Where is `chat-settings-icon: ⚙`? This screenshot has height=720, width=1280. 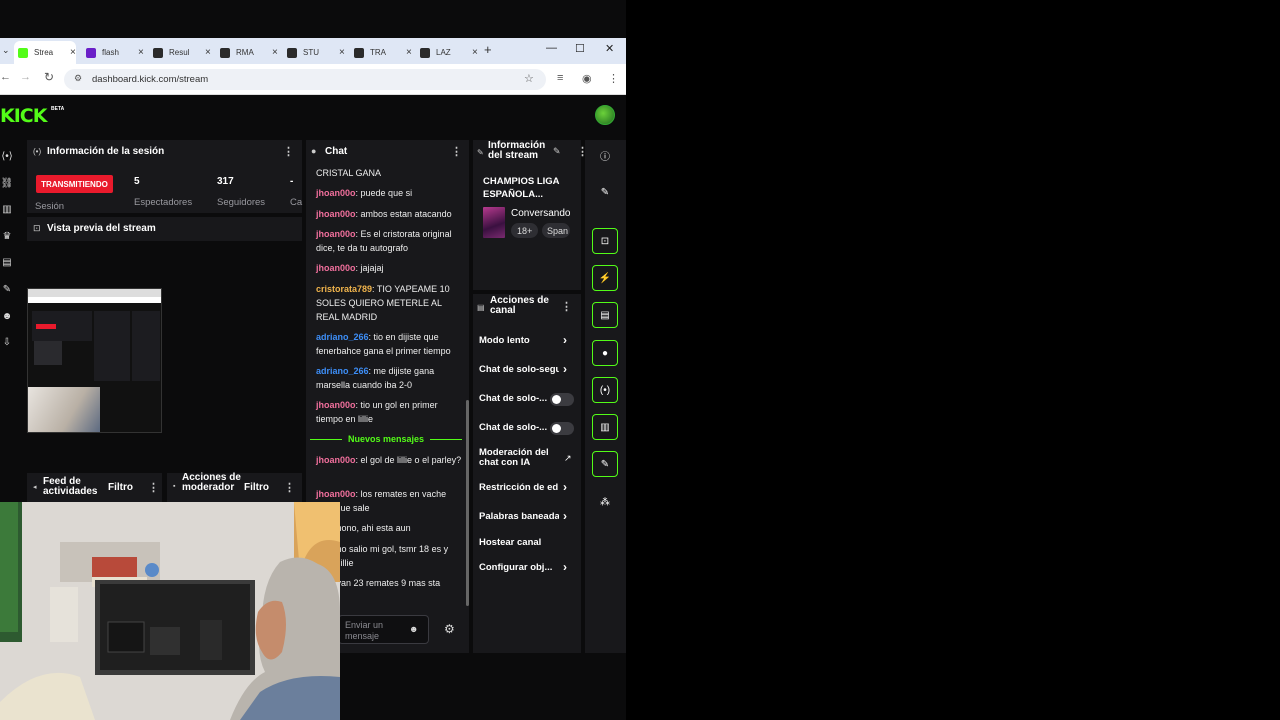 chat-settings-icon: ⚙ is located at coordinates (449, 629).